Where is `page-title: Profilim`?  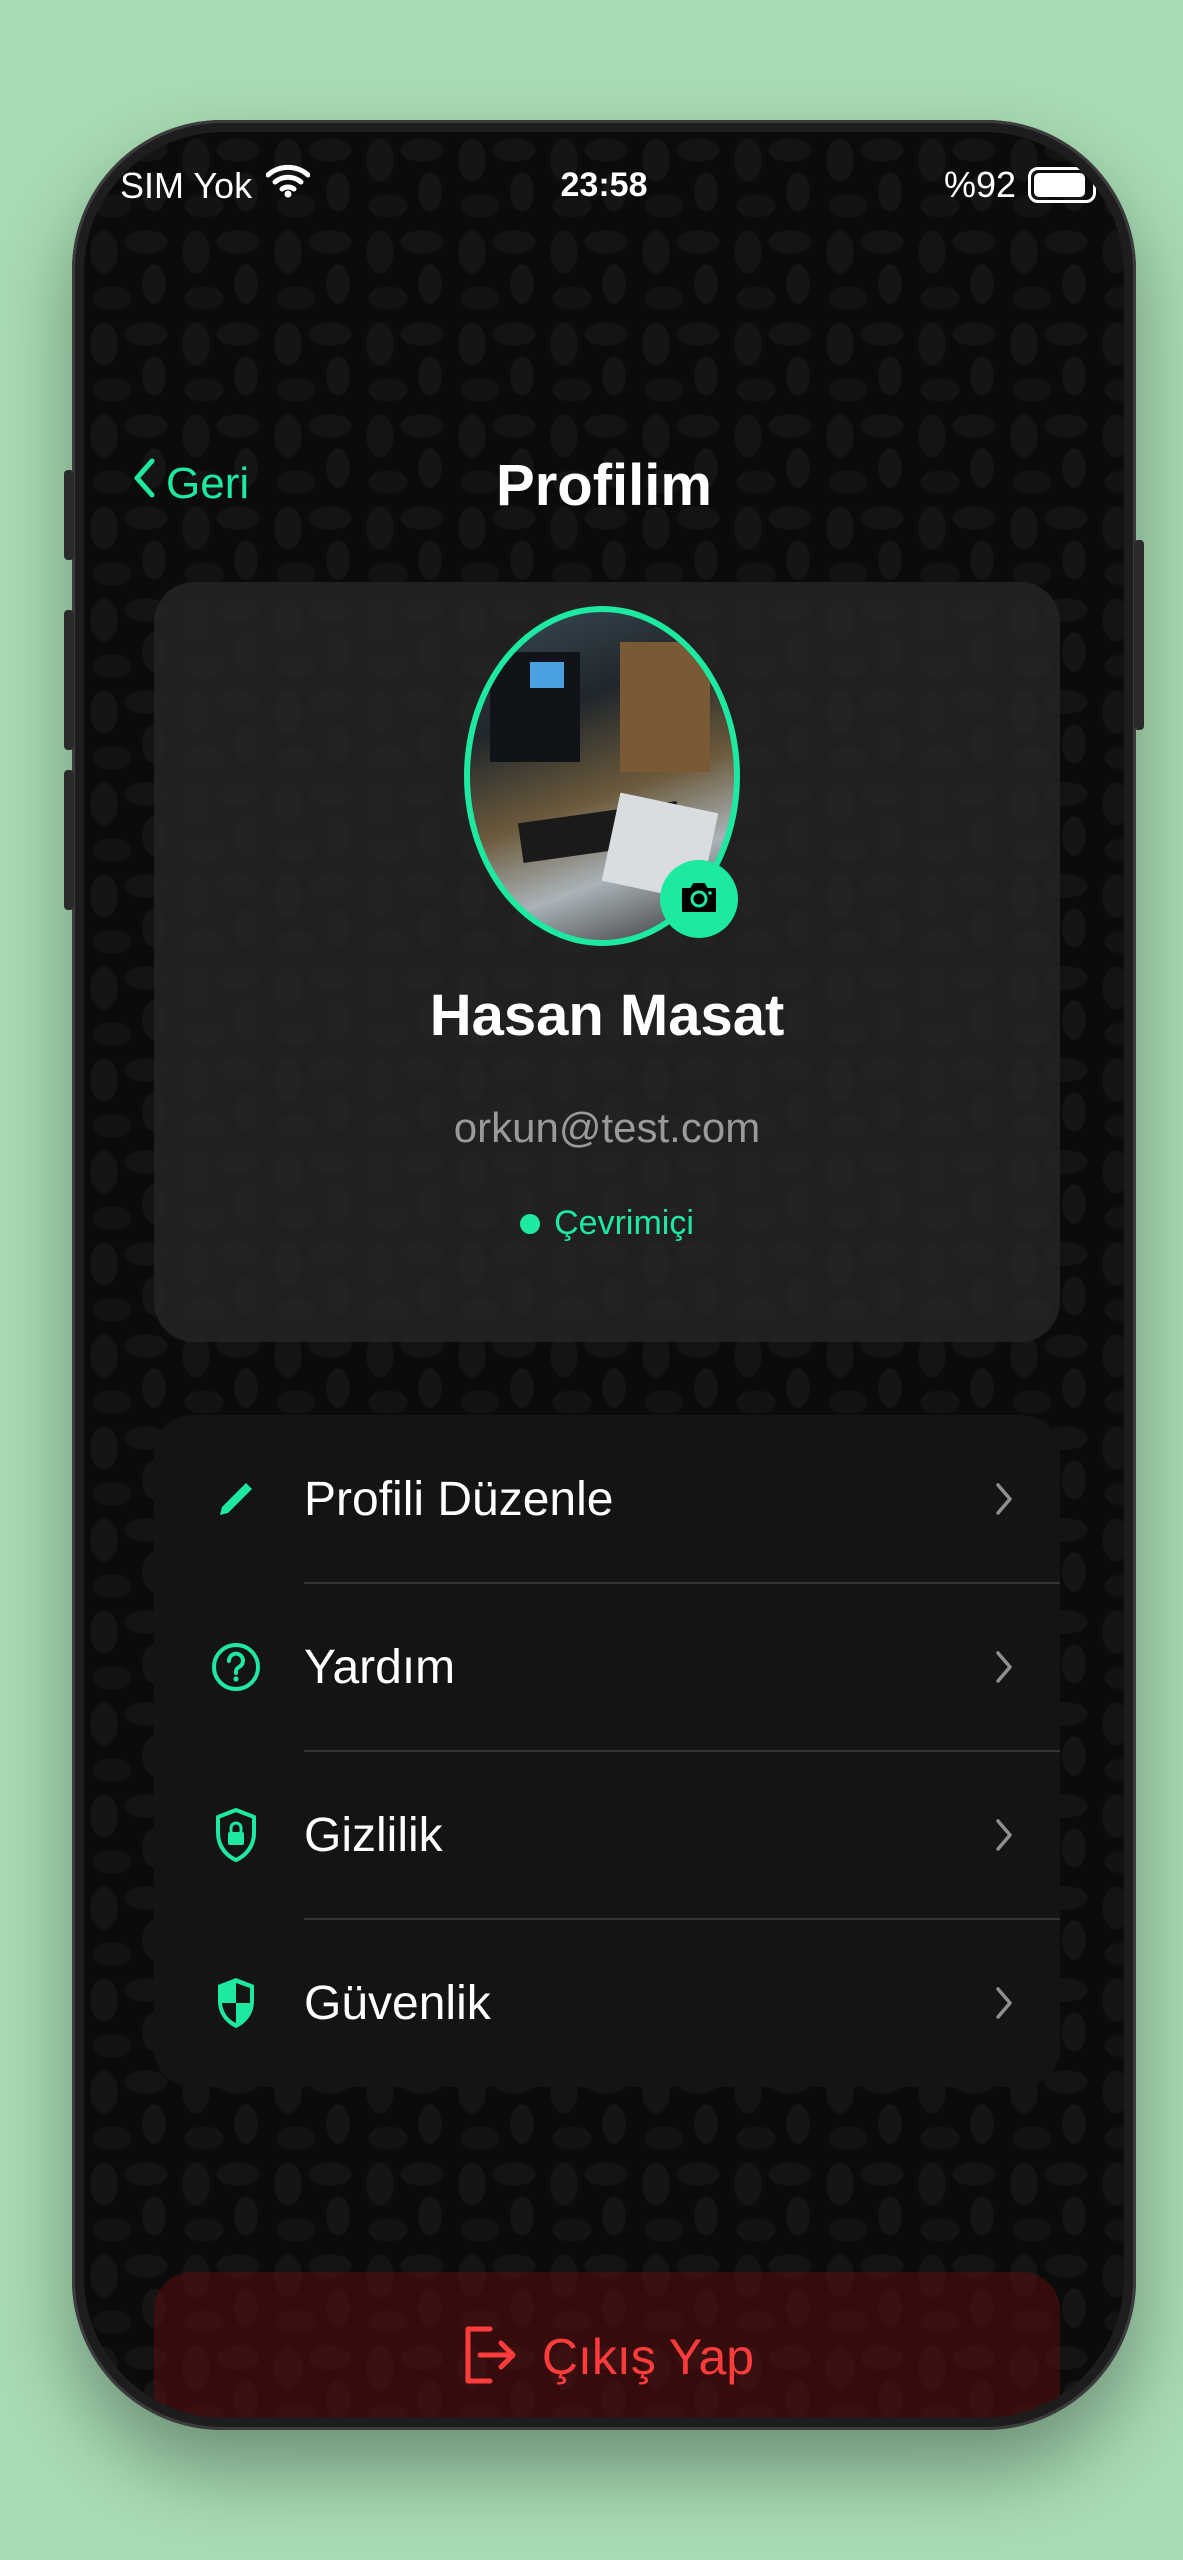
page-title: Profilim is located at coordinates (604, 485).